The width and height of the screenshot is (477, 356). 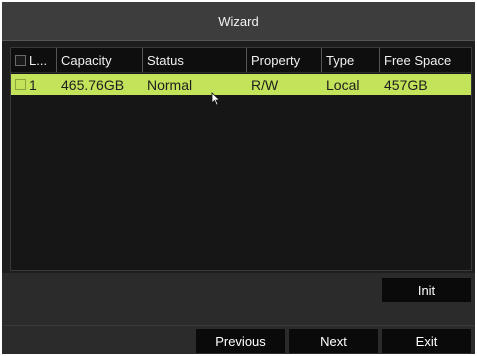 I want to click on column-header-capacity: Capacity, so click(x=100, y=60).